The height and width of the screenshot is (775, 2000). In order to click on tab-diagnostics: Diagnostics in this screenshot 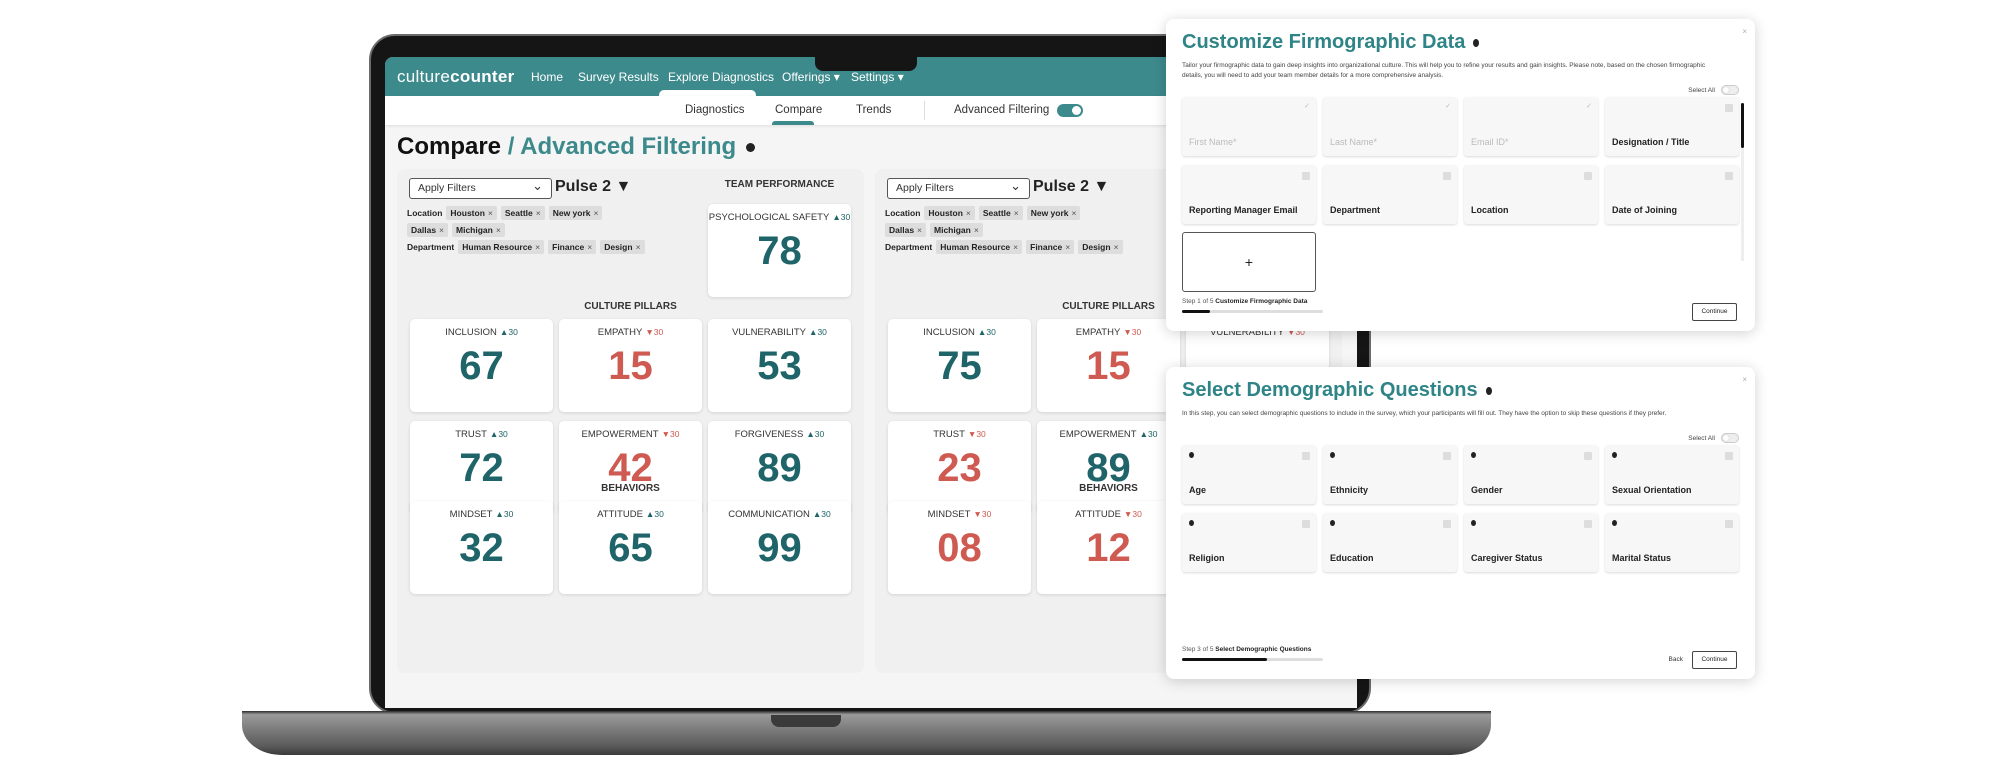, I will do `click(714, 110)`.